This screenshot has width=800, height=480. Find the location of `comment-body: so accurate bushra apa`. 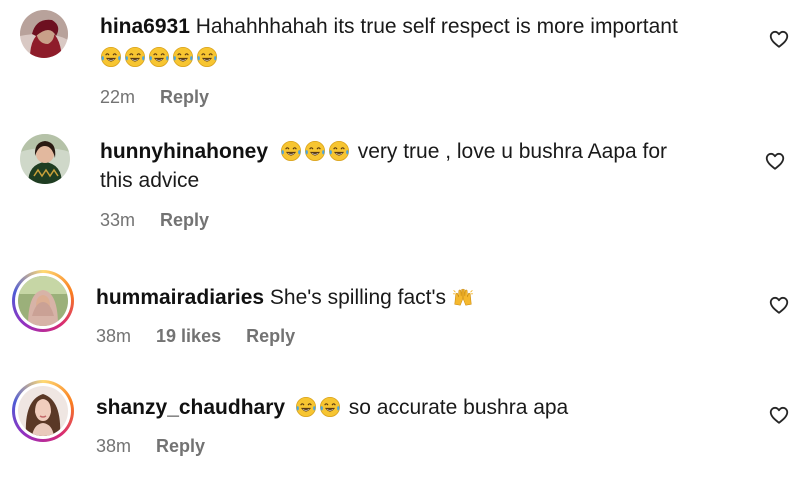

comment-body: so accurate bushra apa is located at coordinates (458, 407).